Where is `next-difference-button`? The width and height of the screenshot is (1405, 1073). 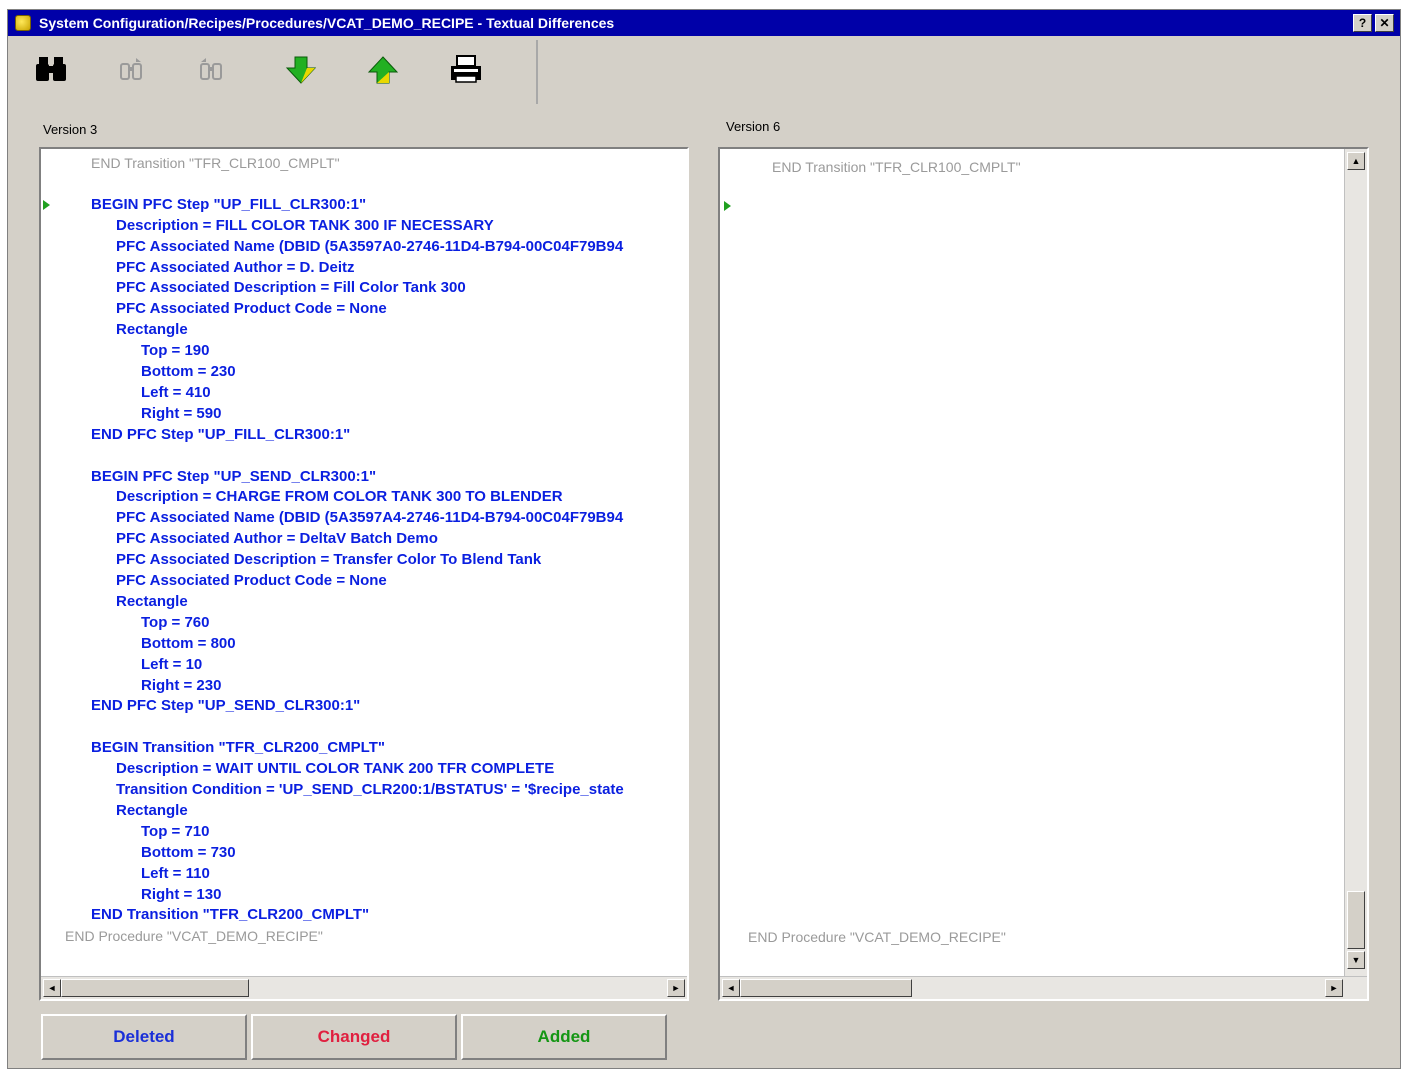
next-difference-button is located at coordinates (301, 70).